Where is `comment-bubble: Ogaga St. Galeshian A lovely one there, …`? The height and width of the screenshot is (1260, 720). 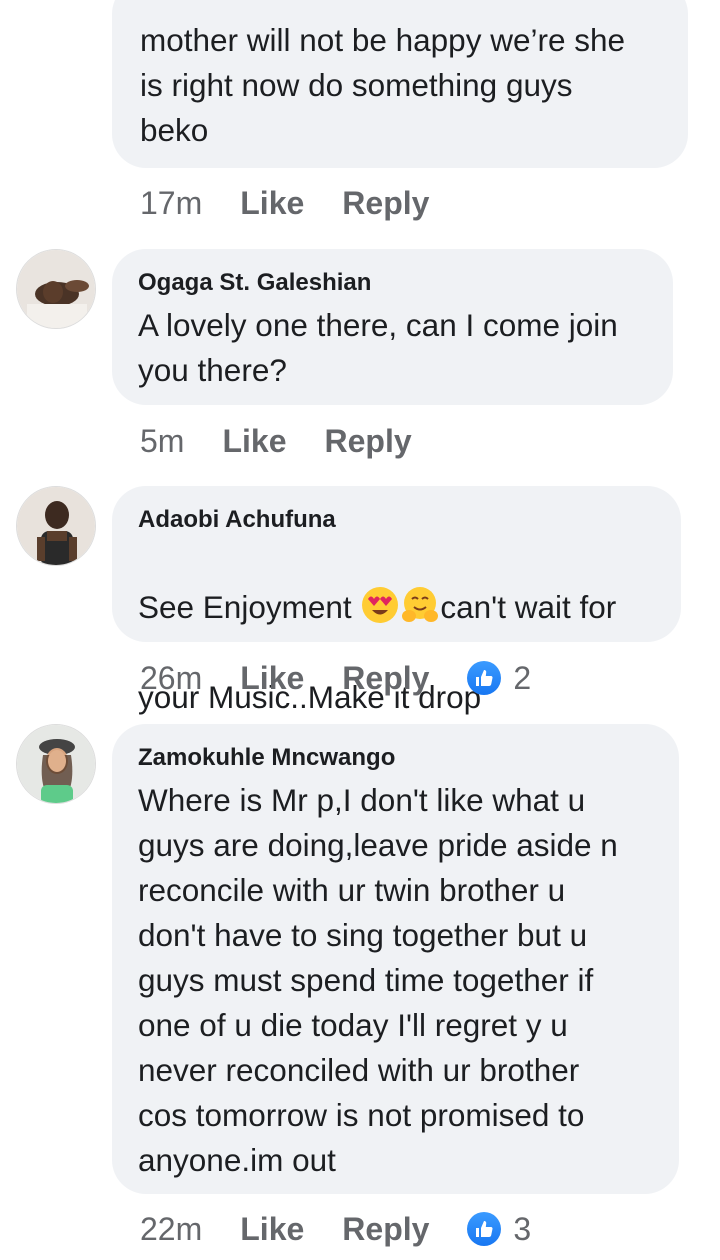
comment-bubble: Ogaga St. Galeshian A lovely one there, … is located at coordinates (392, 327).